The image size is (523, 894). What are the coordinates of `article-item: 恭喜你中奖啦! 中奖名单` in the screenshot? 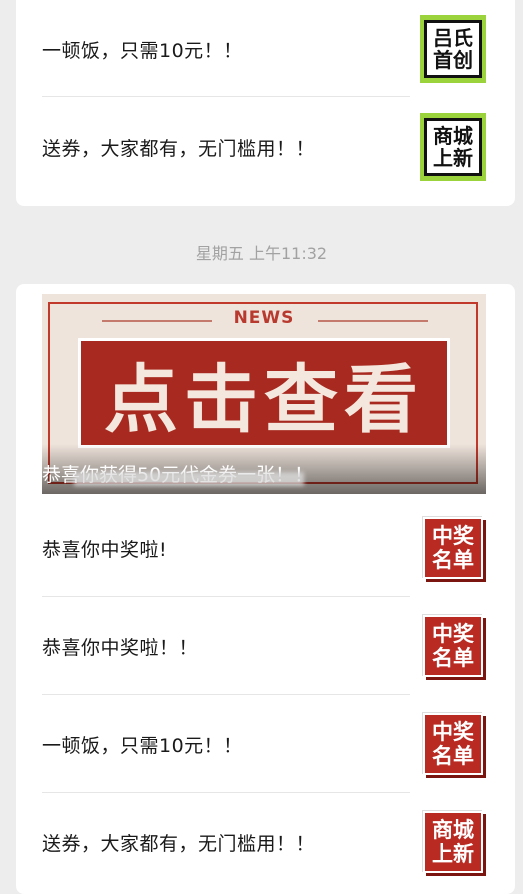 It's located at (264, 548).